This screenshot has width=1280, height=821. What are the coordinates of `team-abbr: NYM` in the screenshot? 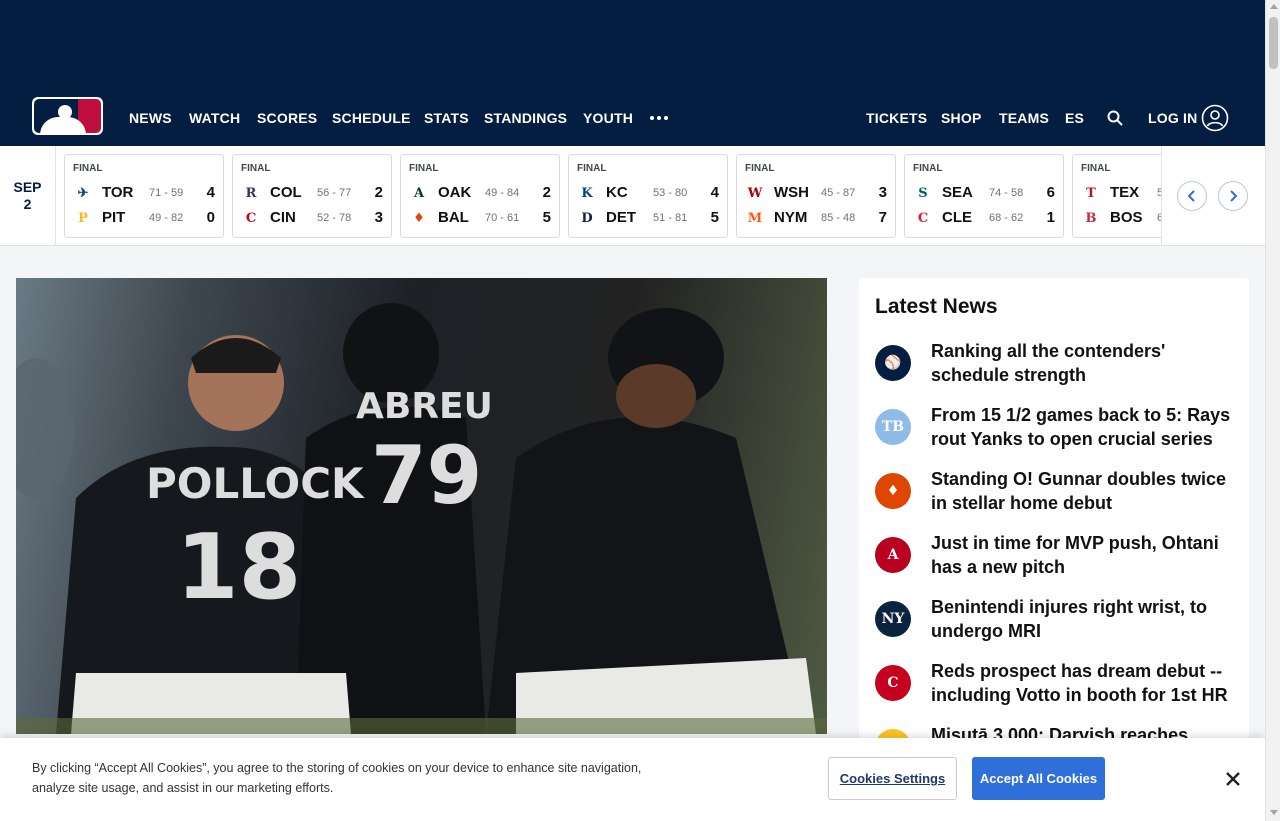 It's located at (791, 217).